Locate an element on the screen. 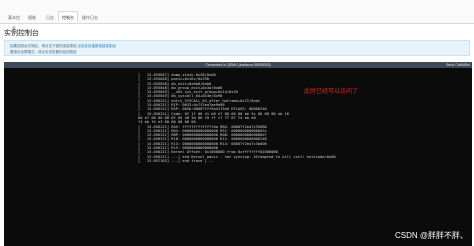 The image size is (474, 246). tab-basic-info: 基本信息 is located at coordinates (14, 21).